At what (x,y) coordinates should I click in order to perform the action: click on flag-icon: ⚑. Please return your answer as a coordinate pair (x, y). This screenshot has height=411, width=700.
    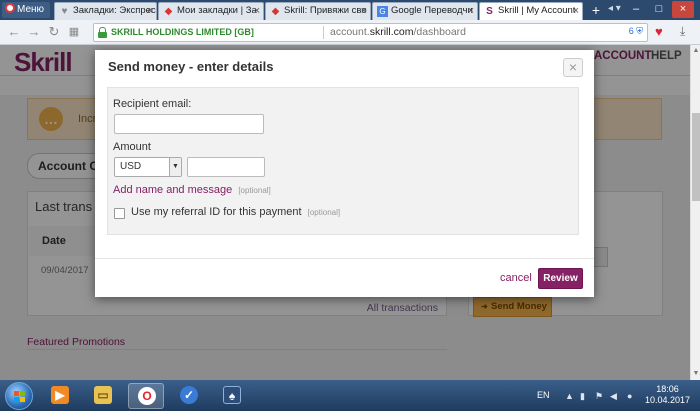
    Looking at the image, I should click on (599, 396).